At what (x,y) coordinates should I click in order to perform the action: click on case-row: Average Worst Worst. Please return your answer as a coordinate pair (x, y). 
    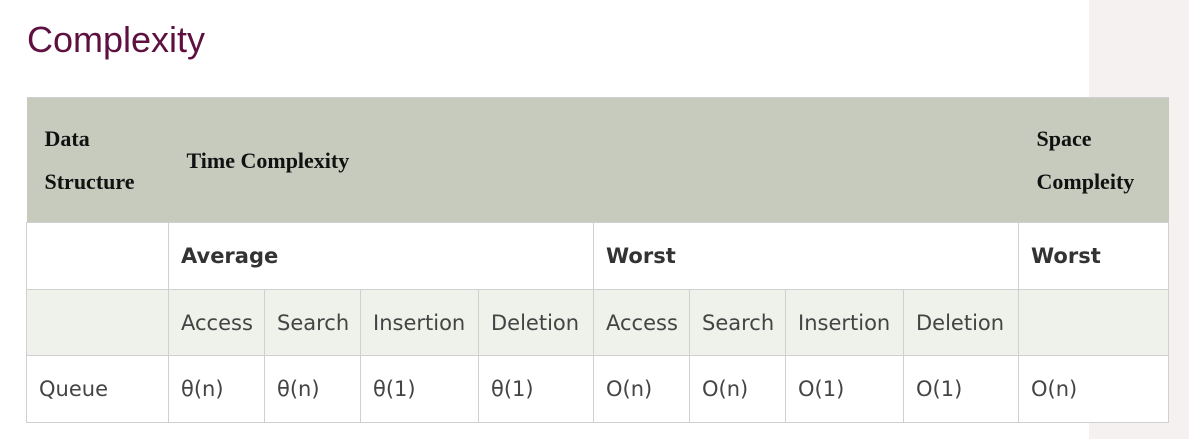
    Looking at the image, I should click on (597, 256).